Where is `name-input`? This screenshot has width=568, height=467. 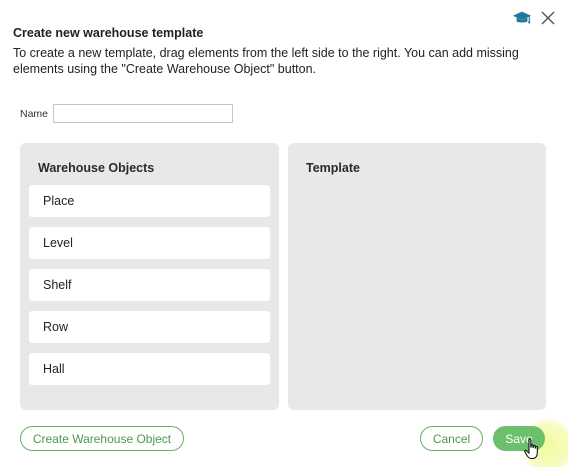 name-input is located at coordinates (143, 113).